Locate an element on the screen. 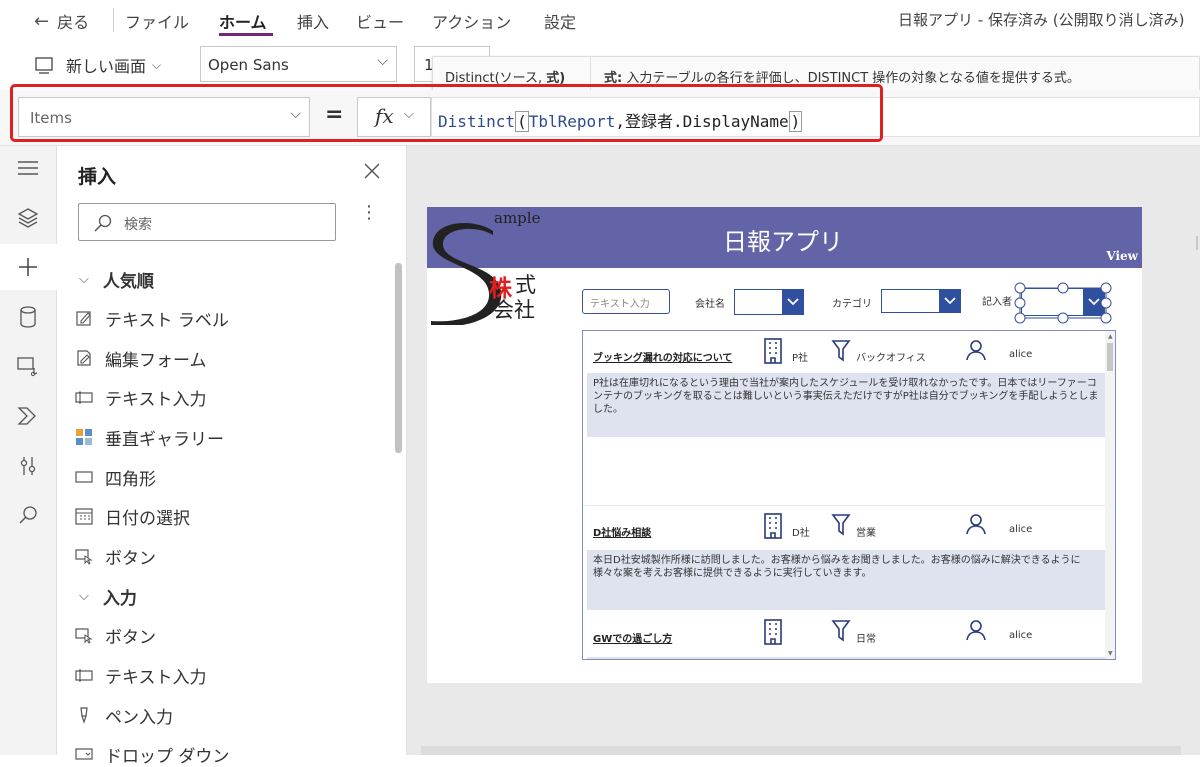 The height and width of the screenshot is (767, 1200). back-button: ← 戻る is located at coordinates (61, 21).